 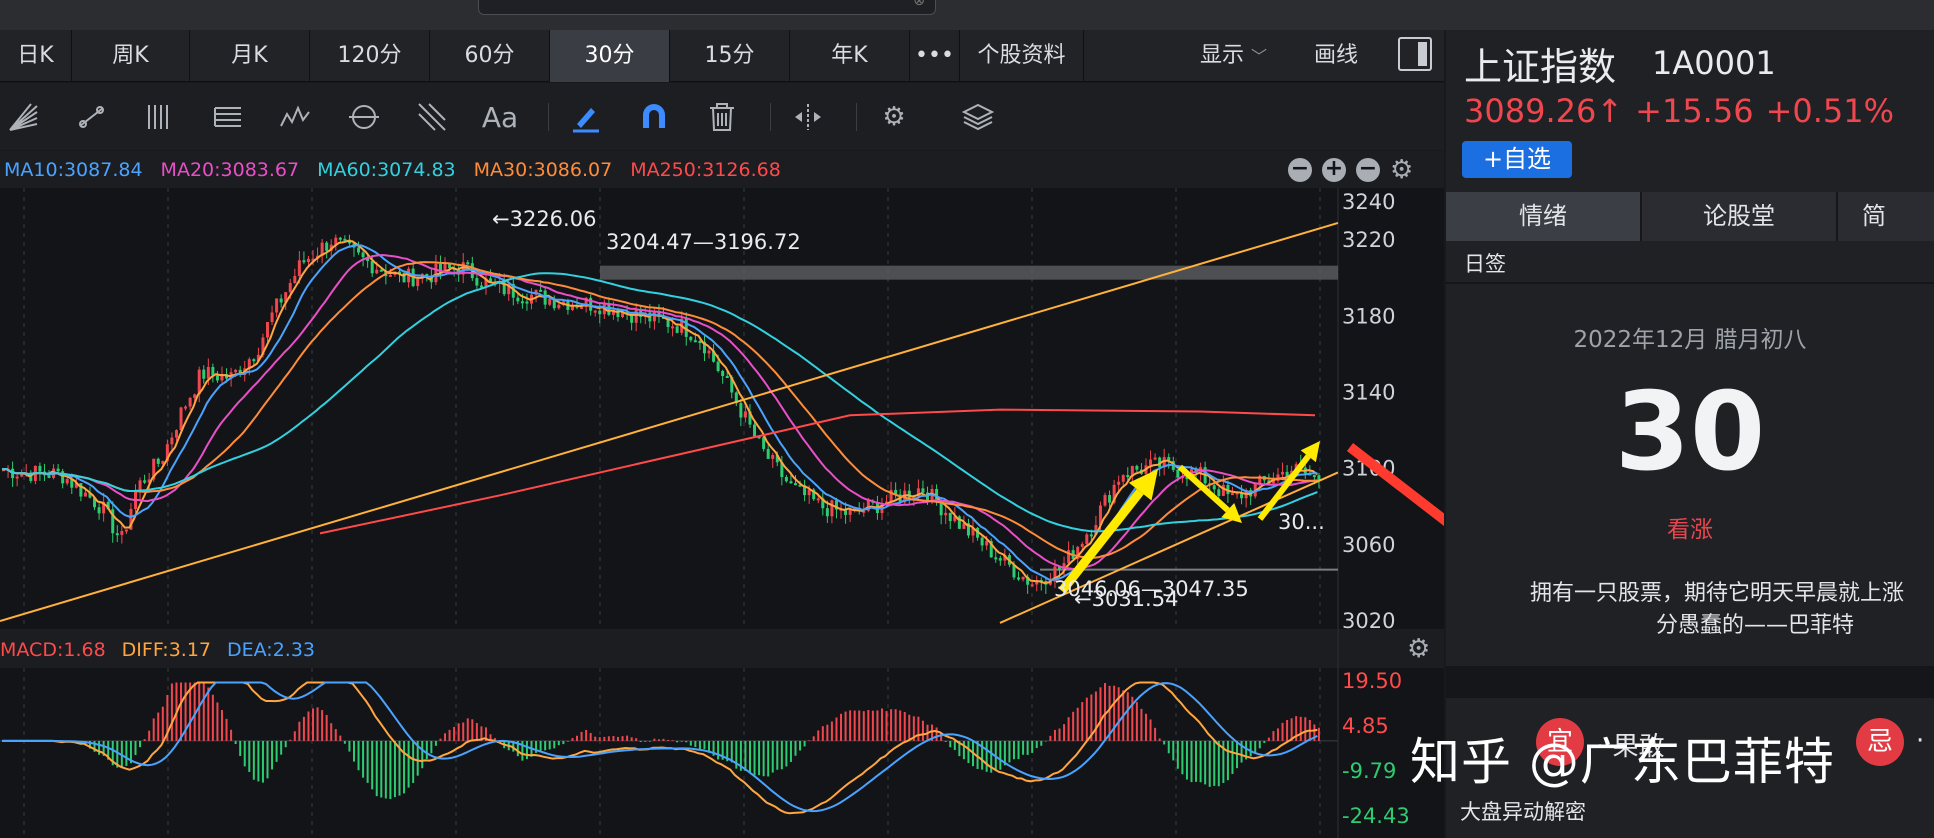 I want to click on search-box: ⊗, so click(x=707, y=7).